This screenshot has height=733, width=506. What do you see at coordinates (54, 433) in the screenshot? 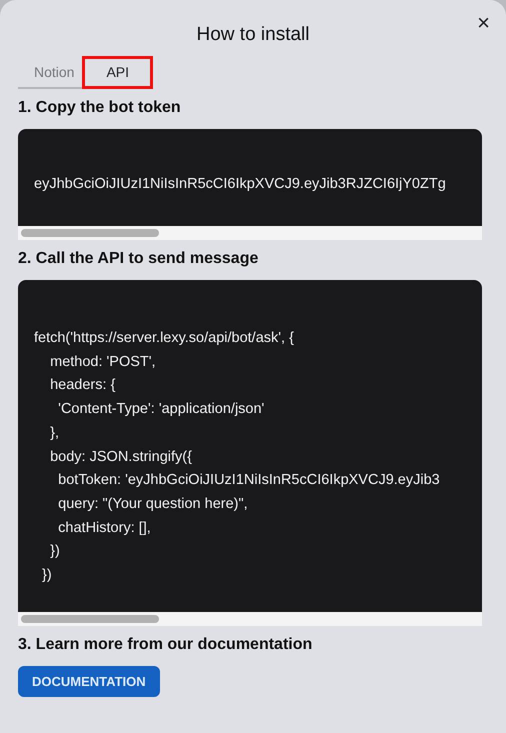
I see `code-line: },` at bounding box center [54, 433].